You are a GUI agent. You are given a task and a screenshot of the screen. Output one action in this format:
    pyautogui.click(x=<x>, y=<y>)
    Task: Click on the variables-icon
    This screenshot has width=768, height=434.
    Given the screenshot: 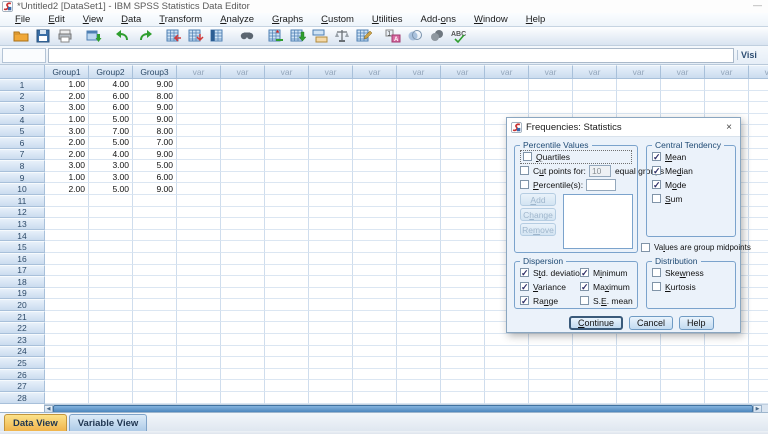 What is the action you would take?
    pyautogui.click(x=218, y=36)
    